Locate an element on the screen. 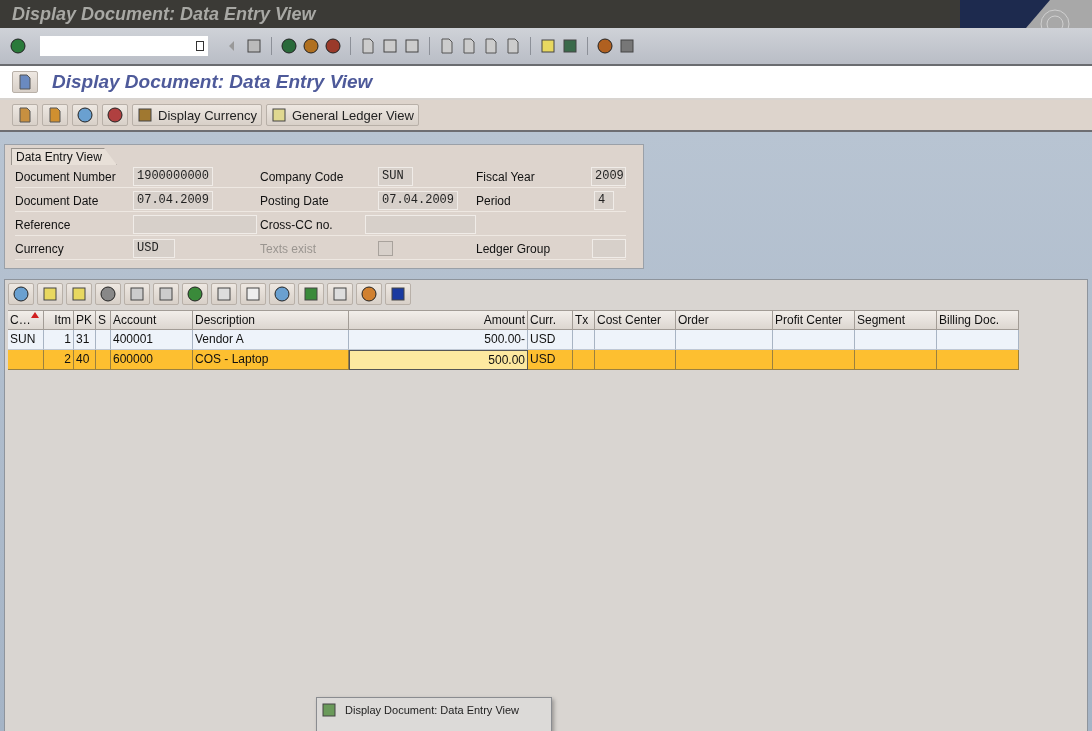 This screenshot has width=1092, height=731. overview-button is located at coordinates (85, 115).